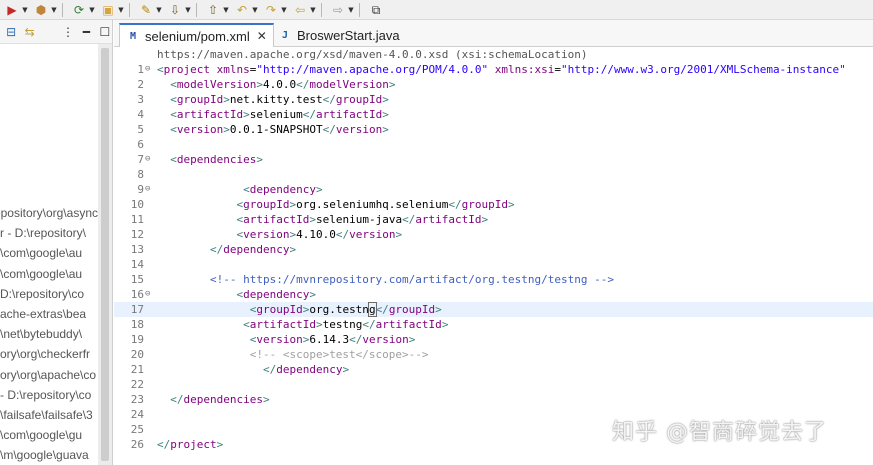 The width and height of the screenshot is (873, 465). What do you see at coordinates (300, 10) in the screenshot?
I see `back-arrow-icon: ⇦` at bounding box center [300, 10].